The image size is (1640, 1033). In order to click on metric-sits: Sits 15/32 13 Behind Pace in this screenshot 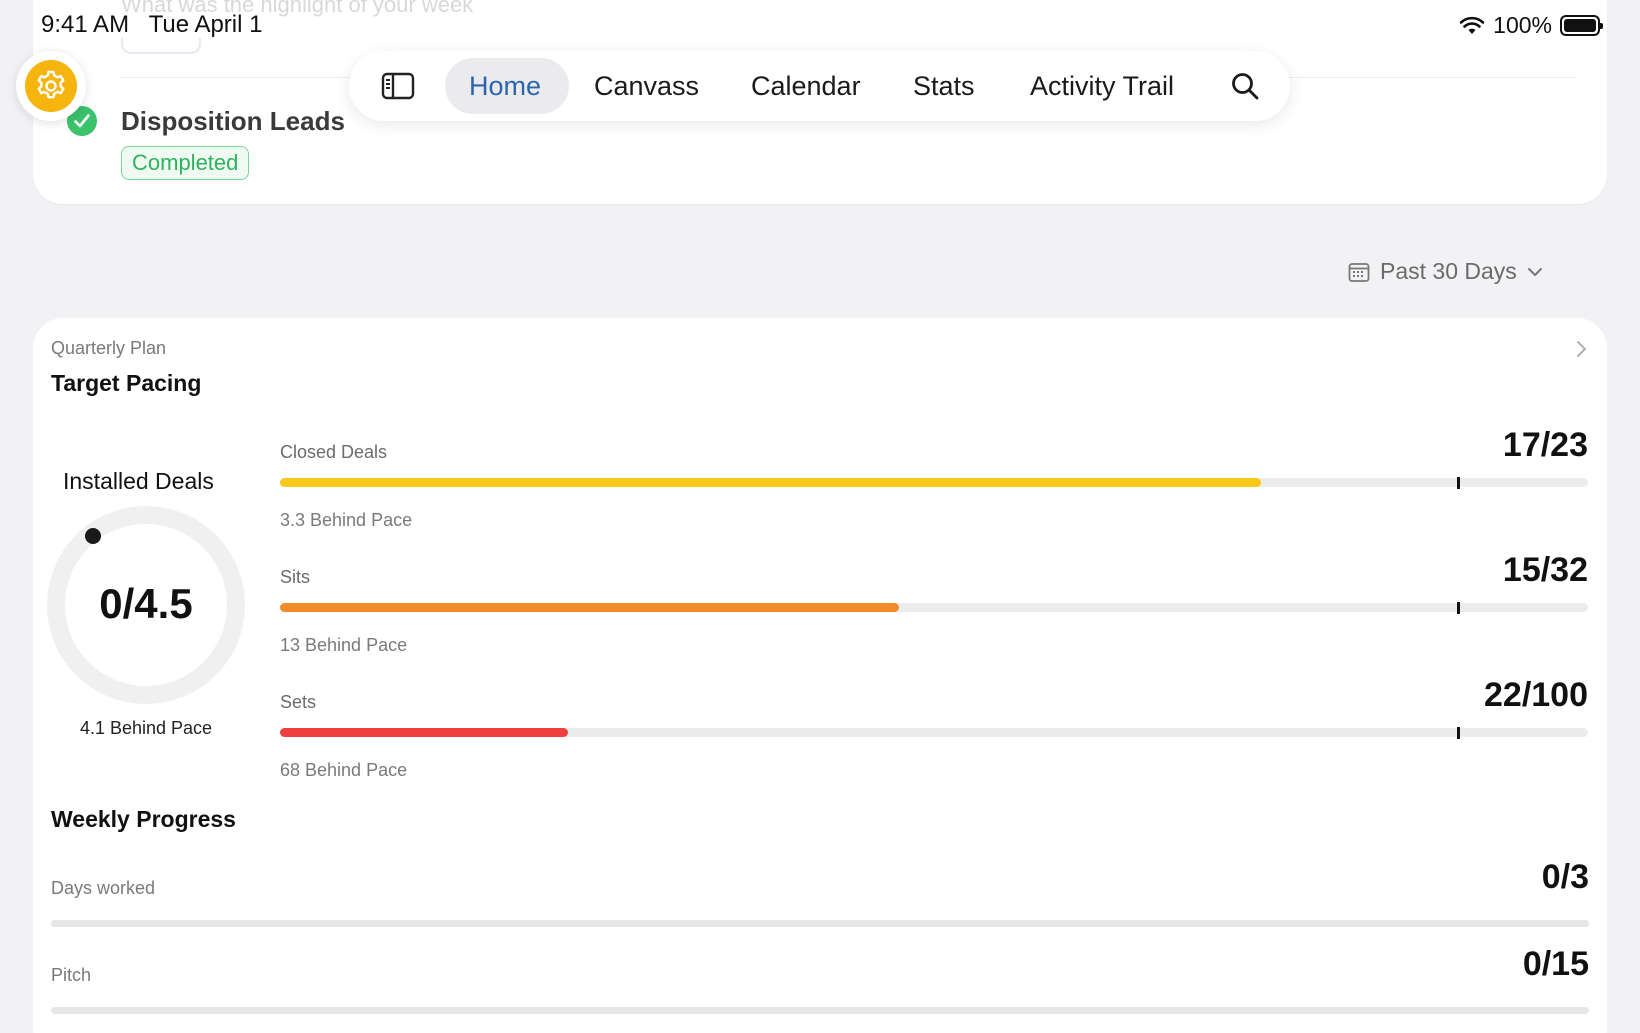, I will do `click(934, 614)`.